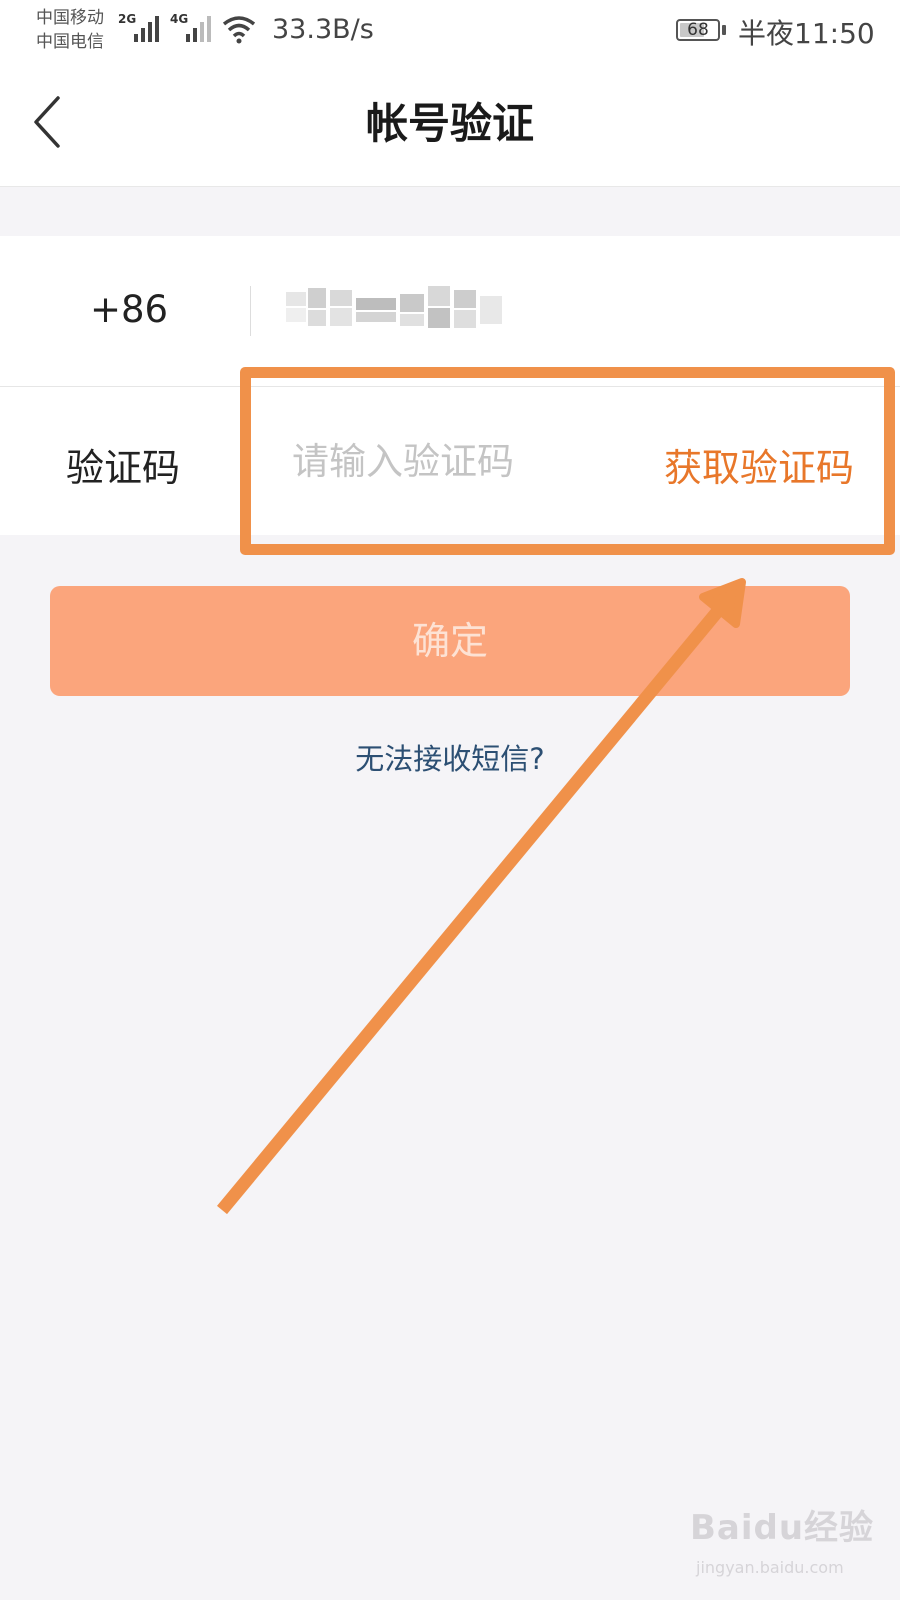  I want to click on carrier-2: 中国电信, so click(70, 42).